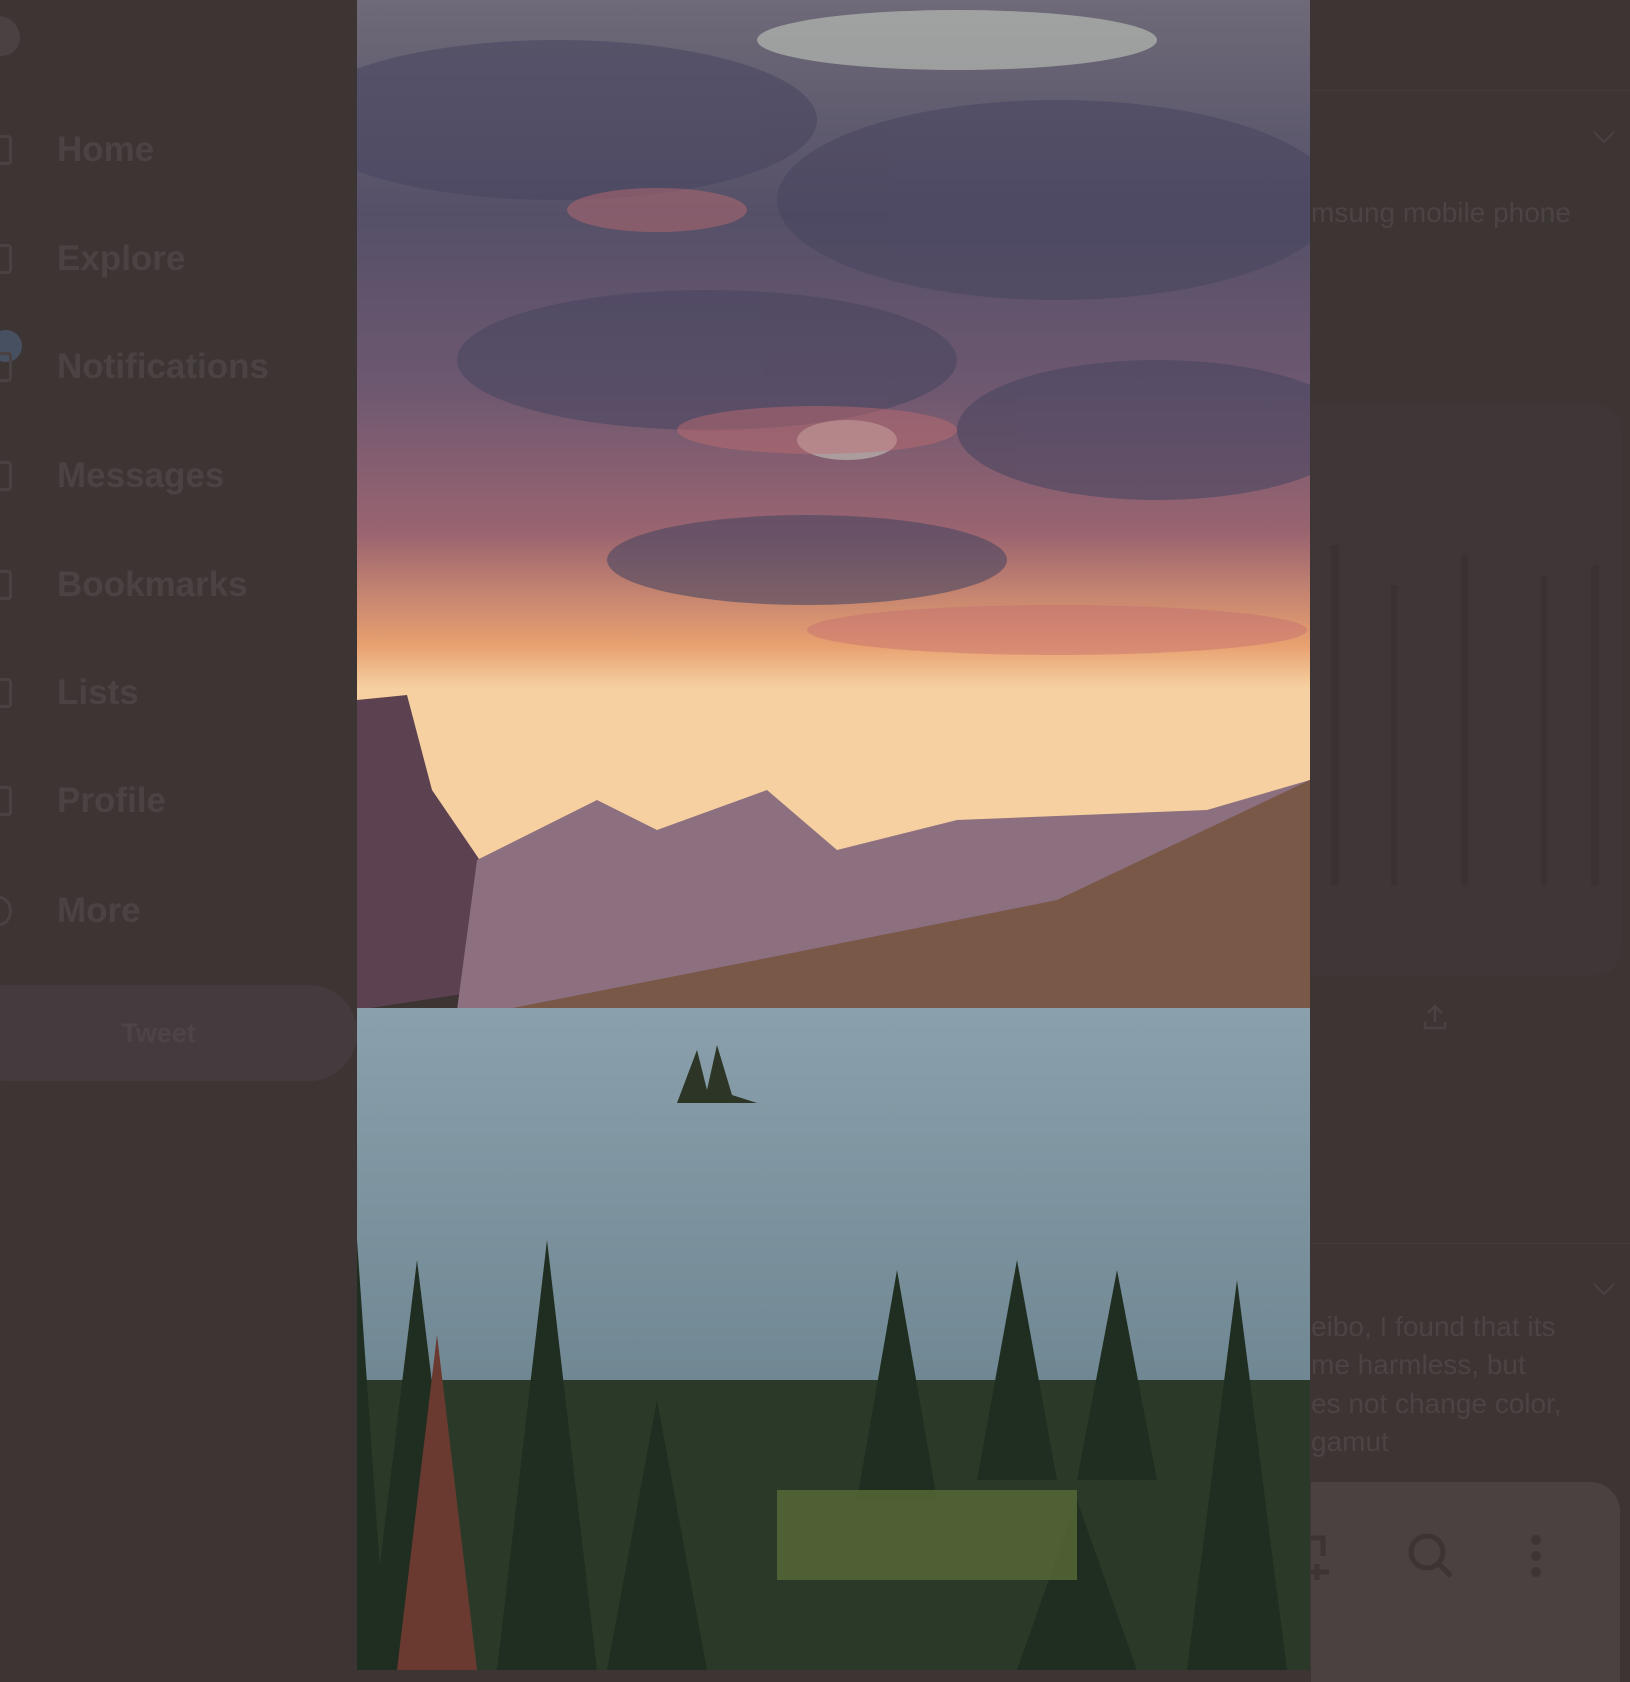 The width and height of the screenshot is (1630, 1682). Describe the element at coordinates (163, 366) in the screenshot. I see `sidebar-item-label: Notifications` at that location.